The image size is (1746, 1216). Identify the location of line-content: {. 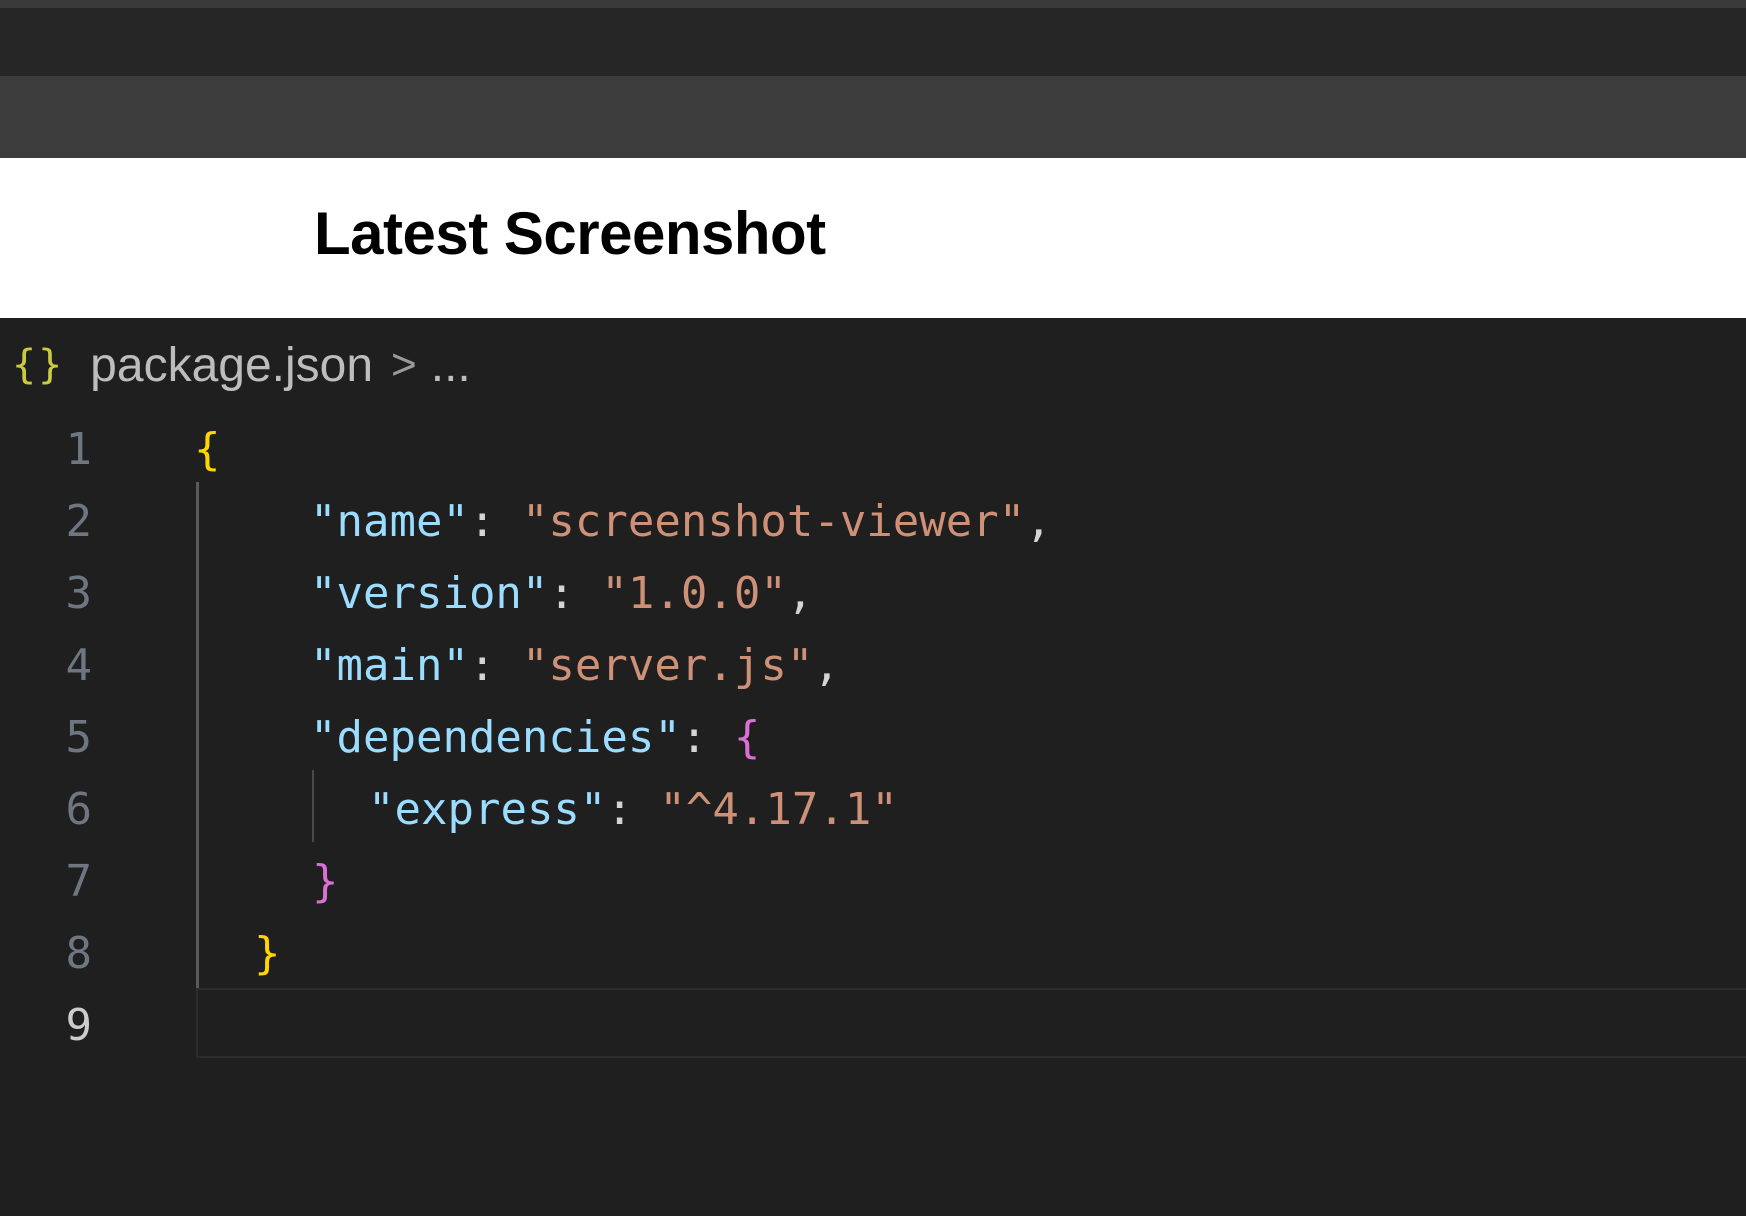
(207, 450).